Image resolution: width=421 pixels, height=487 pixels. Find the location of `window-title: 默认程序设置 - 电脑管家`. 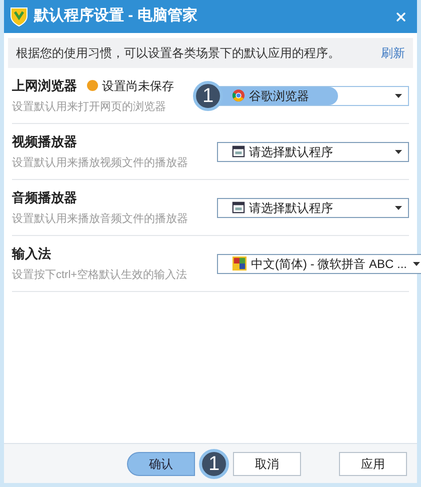

window-title: 默认程序设置 - 电脑管家 is located at coordinates (116, 16).